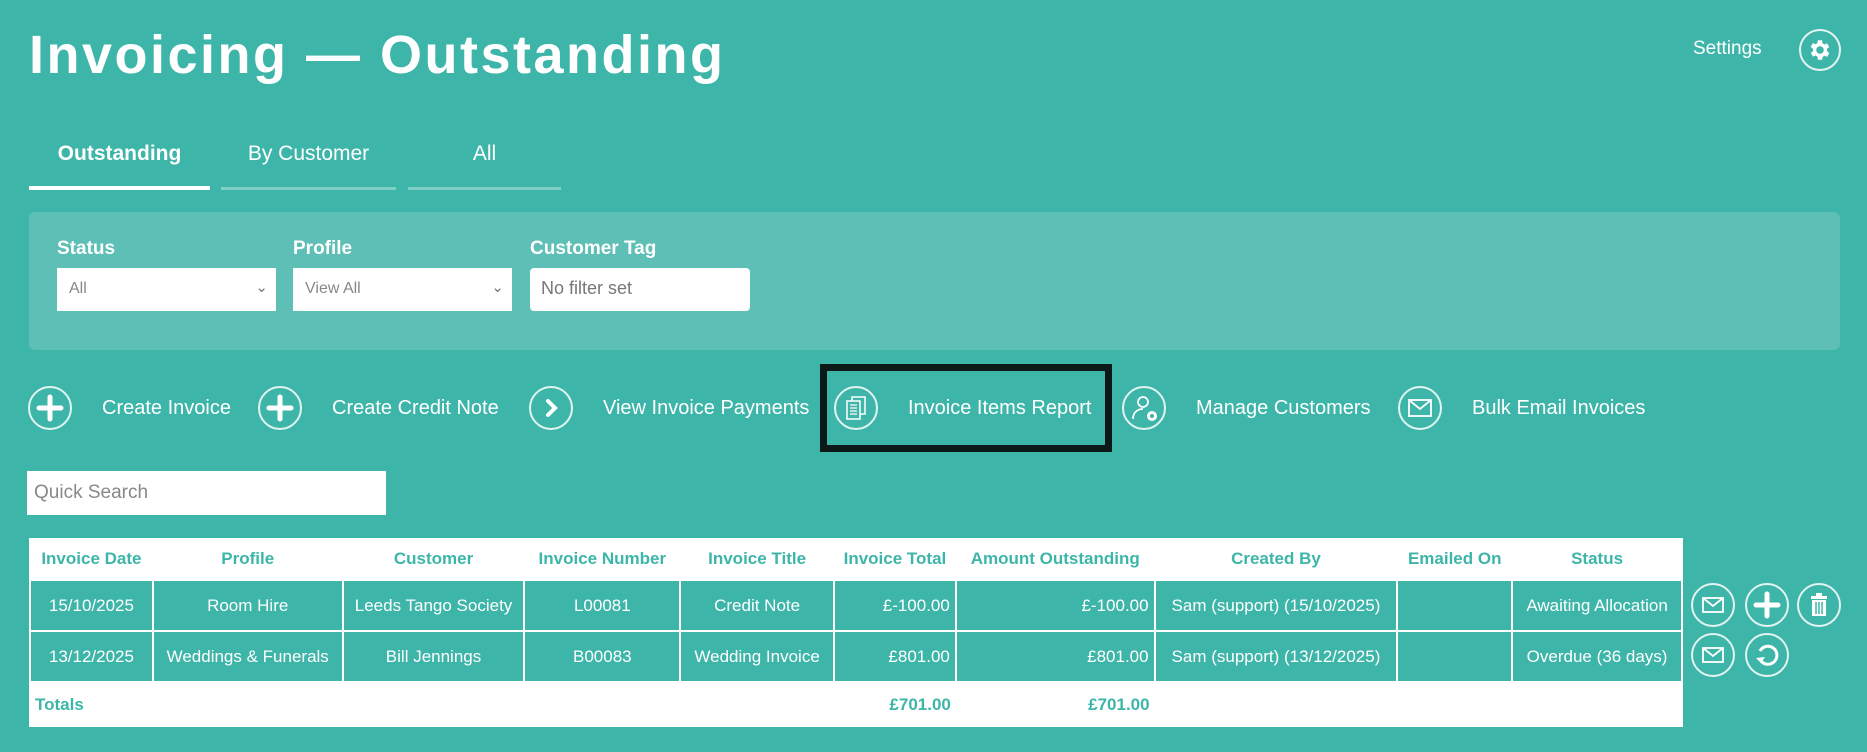  Describe the element at coordinates (484, 166) in the screenshot. I see `tab-all: All` at that location.